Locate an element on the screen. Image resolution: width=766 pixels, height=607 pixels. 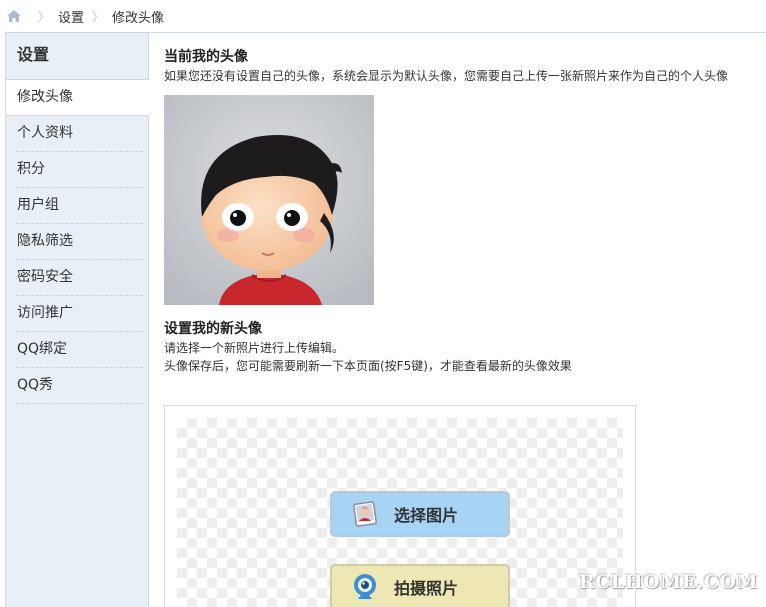
breadcrumb-settings: 设置 is located at coordinates (71, 16).